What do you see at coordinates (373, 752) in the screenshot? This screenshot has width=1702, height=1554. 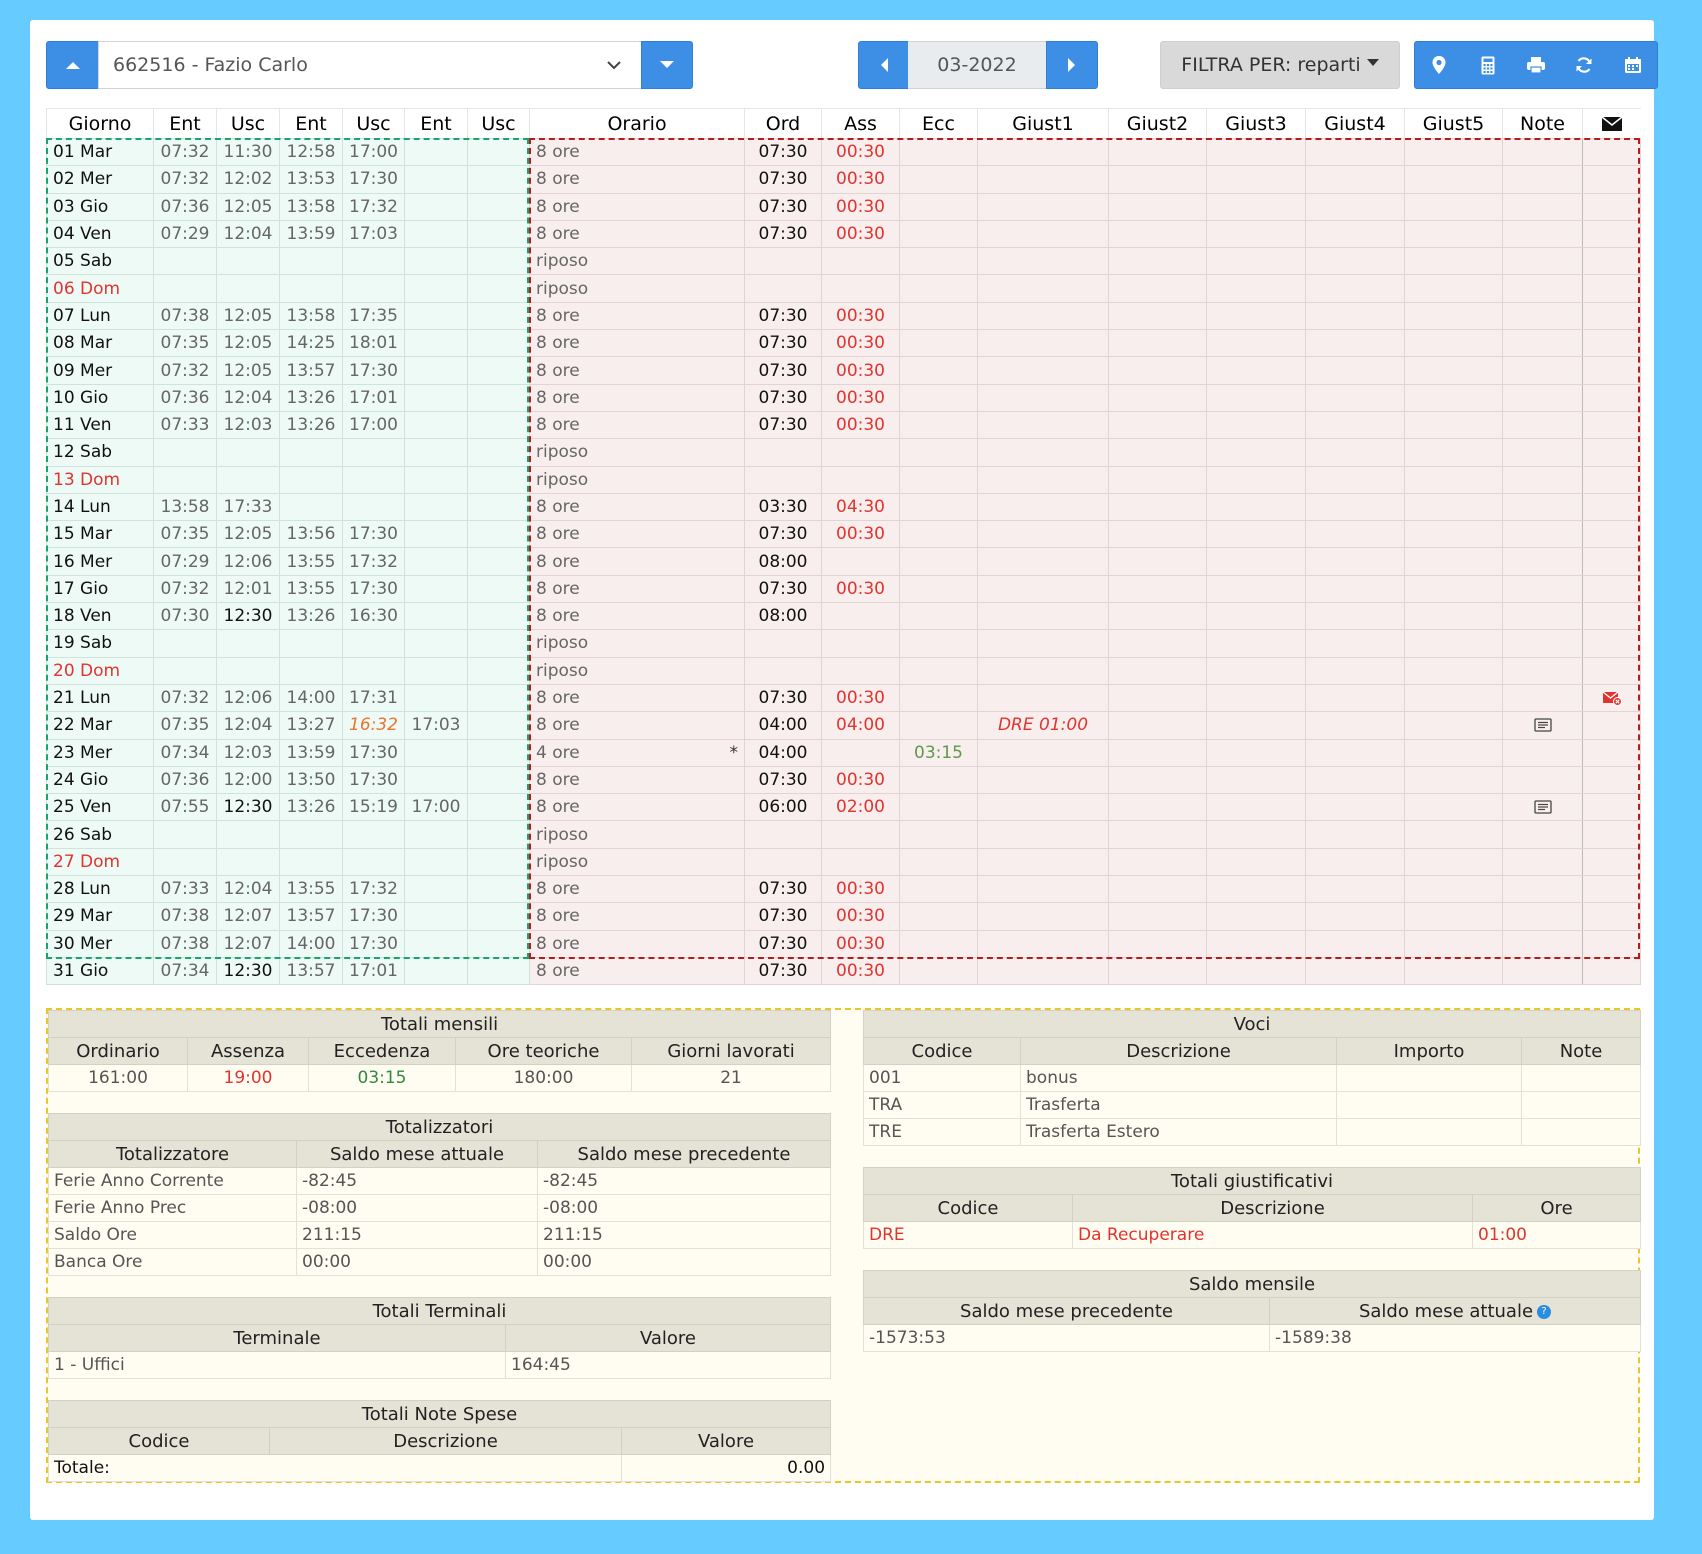 I see `clocking-cell: 17:30` at bounding box center [373, 752].